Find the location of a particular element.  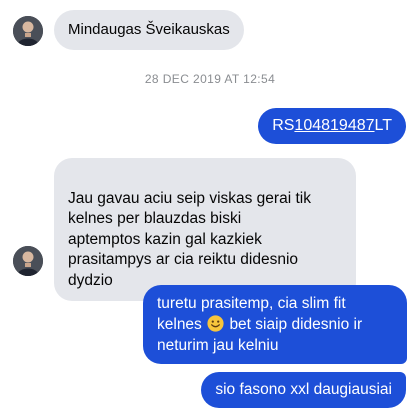

contact-name: Mindaugas Šveikauskas is located at coordinates (149, 29).